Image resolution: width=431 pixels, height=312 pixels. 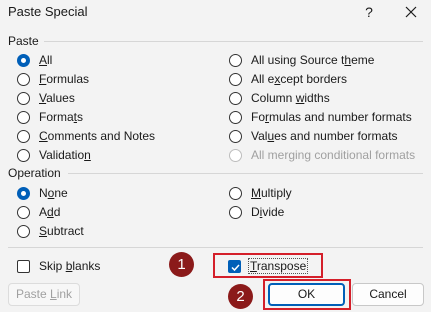 I want to click on paste-link-button: Paste Link, so click(x=44, y=294).